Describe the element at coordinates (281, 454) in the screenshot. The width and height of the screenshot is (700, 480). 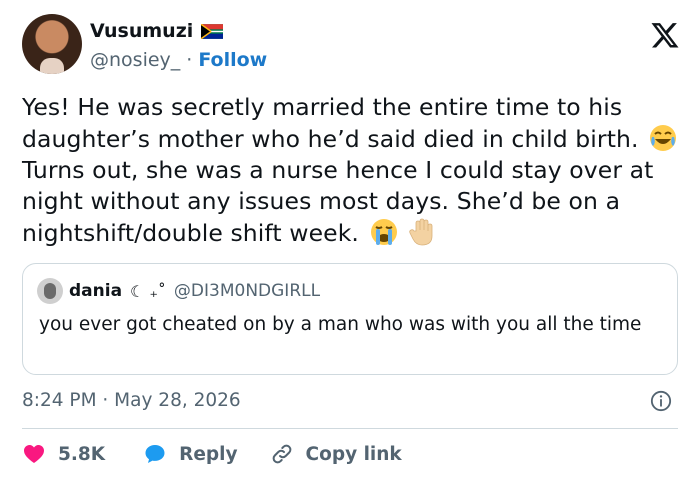
I see `link-icon` at that location.